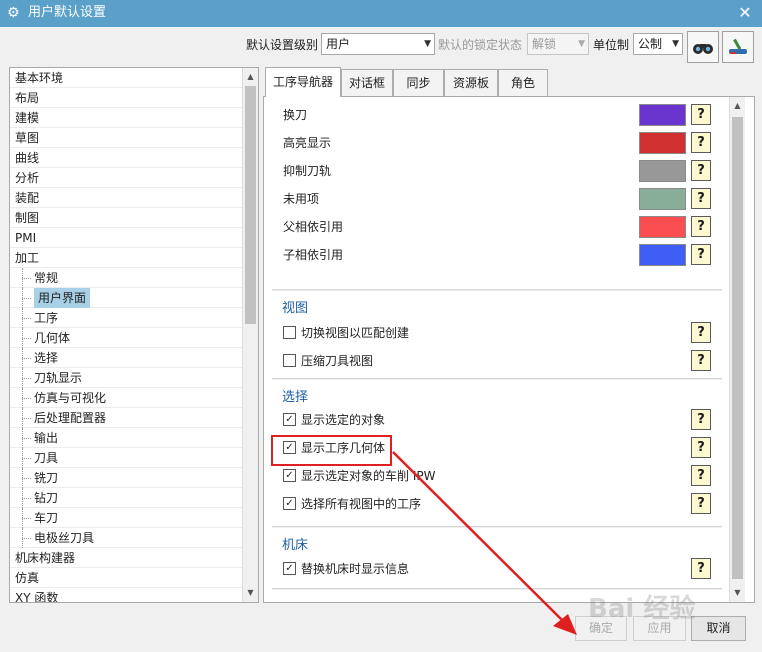  I want to click on tree-item: 分析, so click(126, 178).